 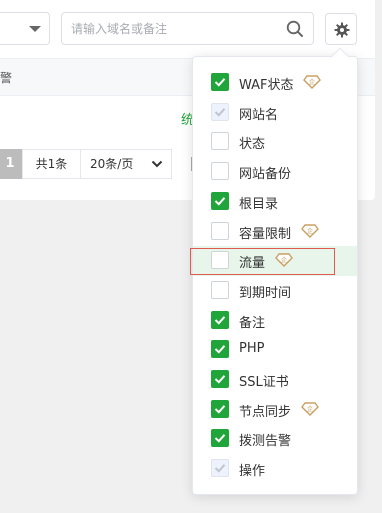 I want to click on page-size-select: 20条/页, so click(x=126, y=164).